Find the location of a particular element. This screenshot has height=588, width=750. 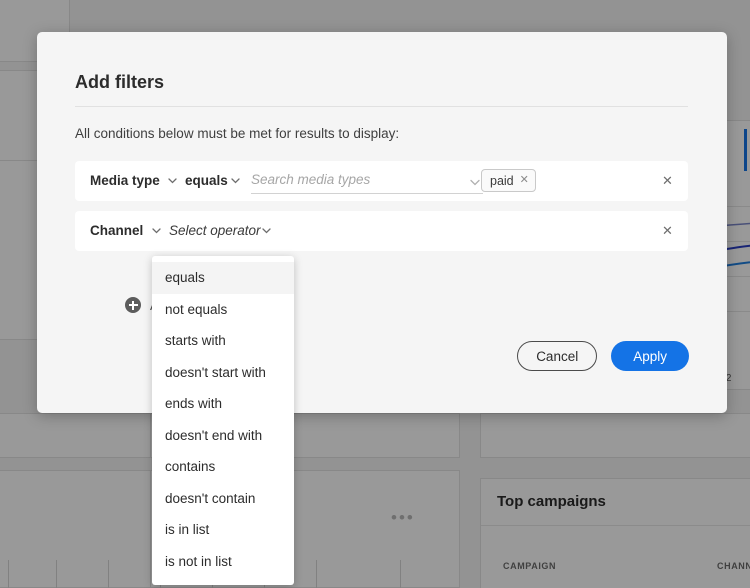

operator-option-contains: contains is located at coordinates (223, 467).